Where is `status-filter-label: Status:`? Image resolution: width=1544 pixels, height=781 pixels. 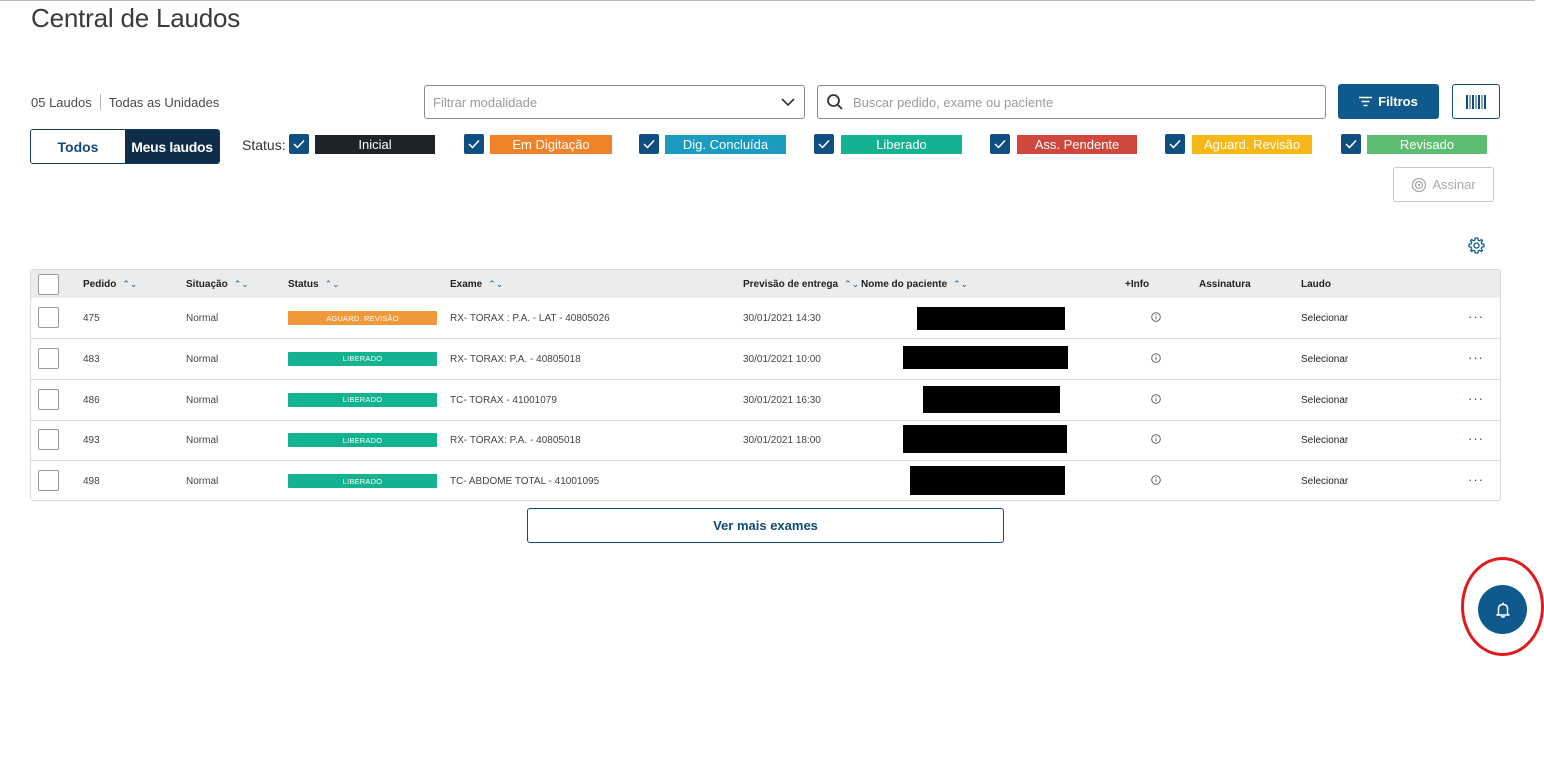
status-filter-label: Status: is located at coordinates (264, 145).